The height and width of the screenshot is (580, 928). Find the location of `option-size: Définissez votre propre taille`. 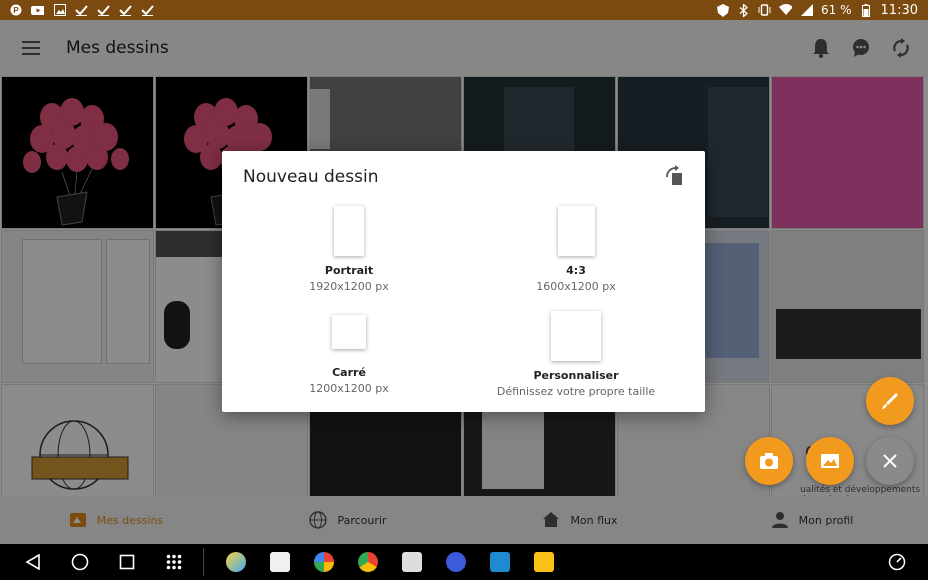

option-size: Définissez votre propre taille is located at coordinates (576, 391).